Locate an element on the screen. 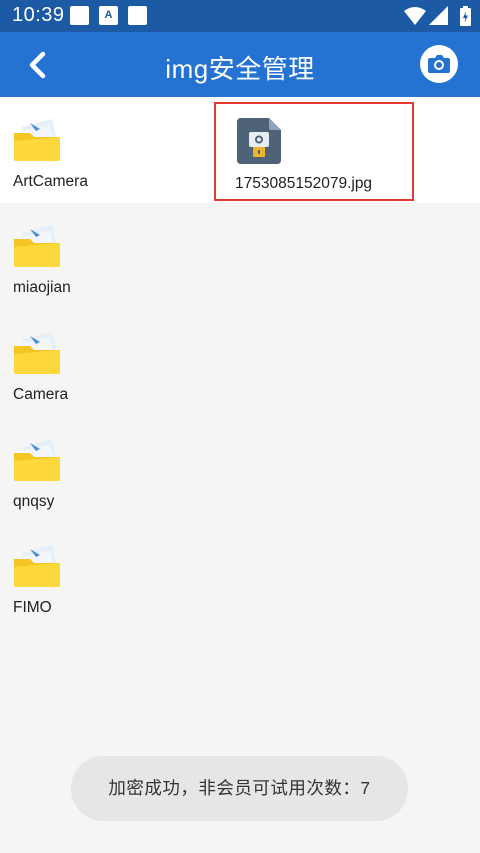  camera-button is located at coordinates (439, 64).